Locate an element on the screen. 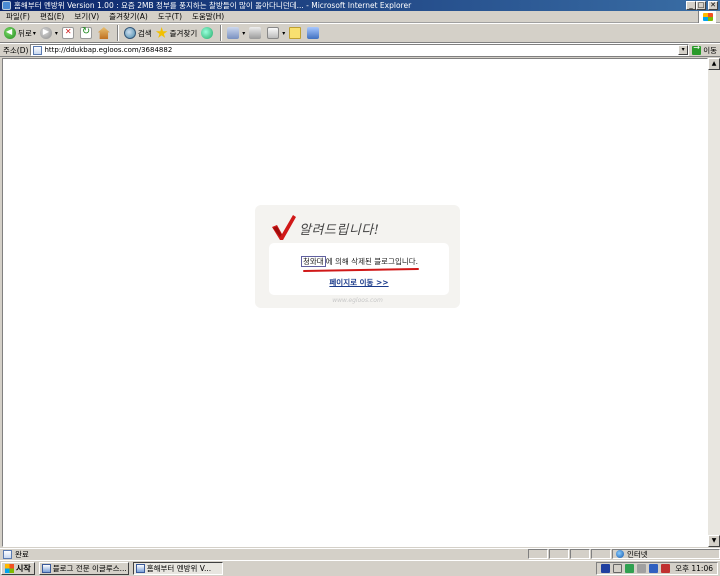 This screenshot has width=720, height=576. favorites-button: 즐겨찾기 is located at coordinates (177, 33).